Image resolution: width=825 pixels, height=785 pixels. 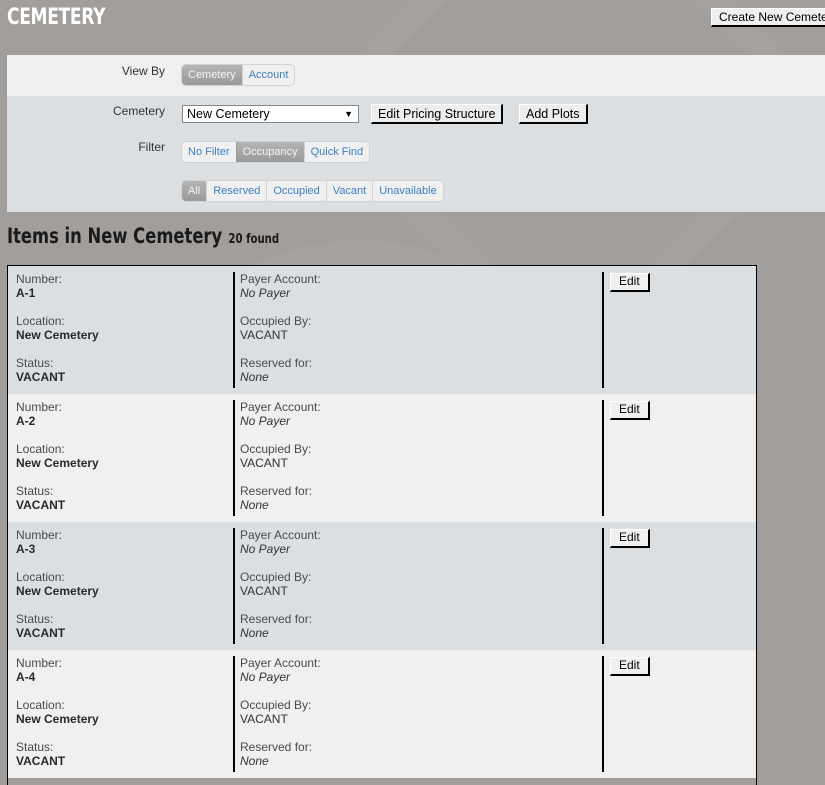 I want to click on number-value: A-2, so click(x=26, y=421).